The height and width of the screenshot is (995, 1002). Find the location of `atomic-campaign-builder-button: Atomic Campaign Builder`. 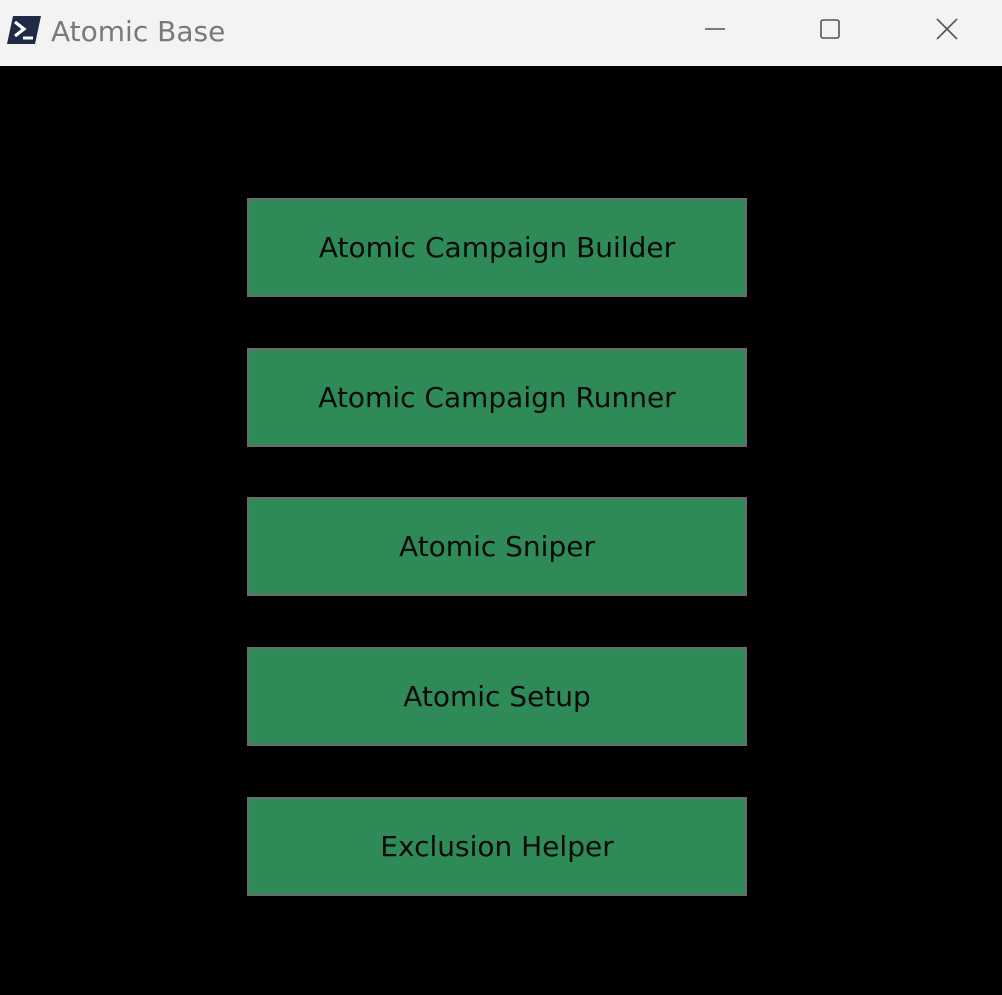

atomic-campaign-builder-button: Atomic Campaign Builder is located at coordinates (497, 247).